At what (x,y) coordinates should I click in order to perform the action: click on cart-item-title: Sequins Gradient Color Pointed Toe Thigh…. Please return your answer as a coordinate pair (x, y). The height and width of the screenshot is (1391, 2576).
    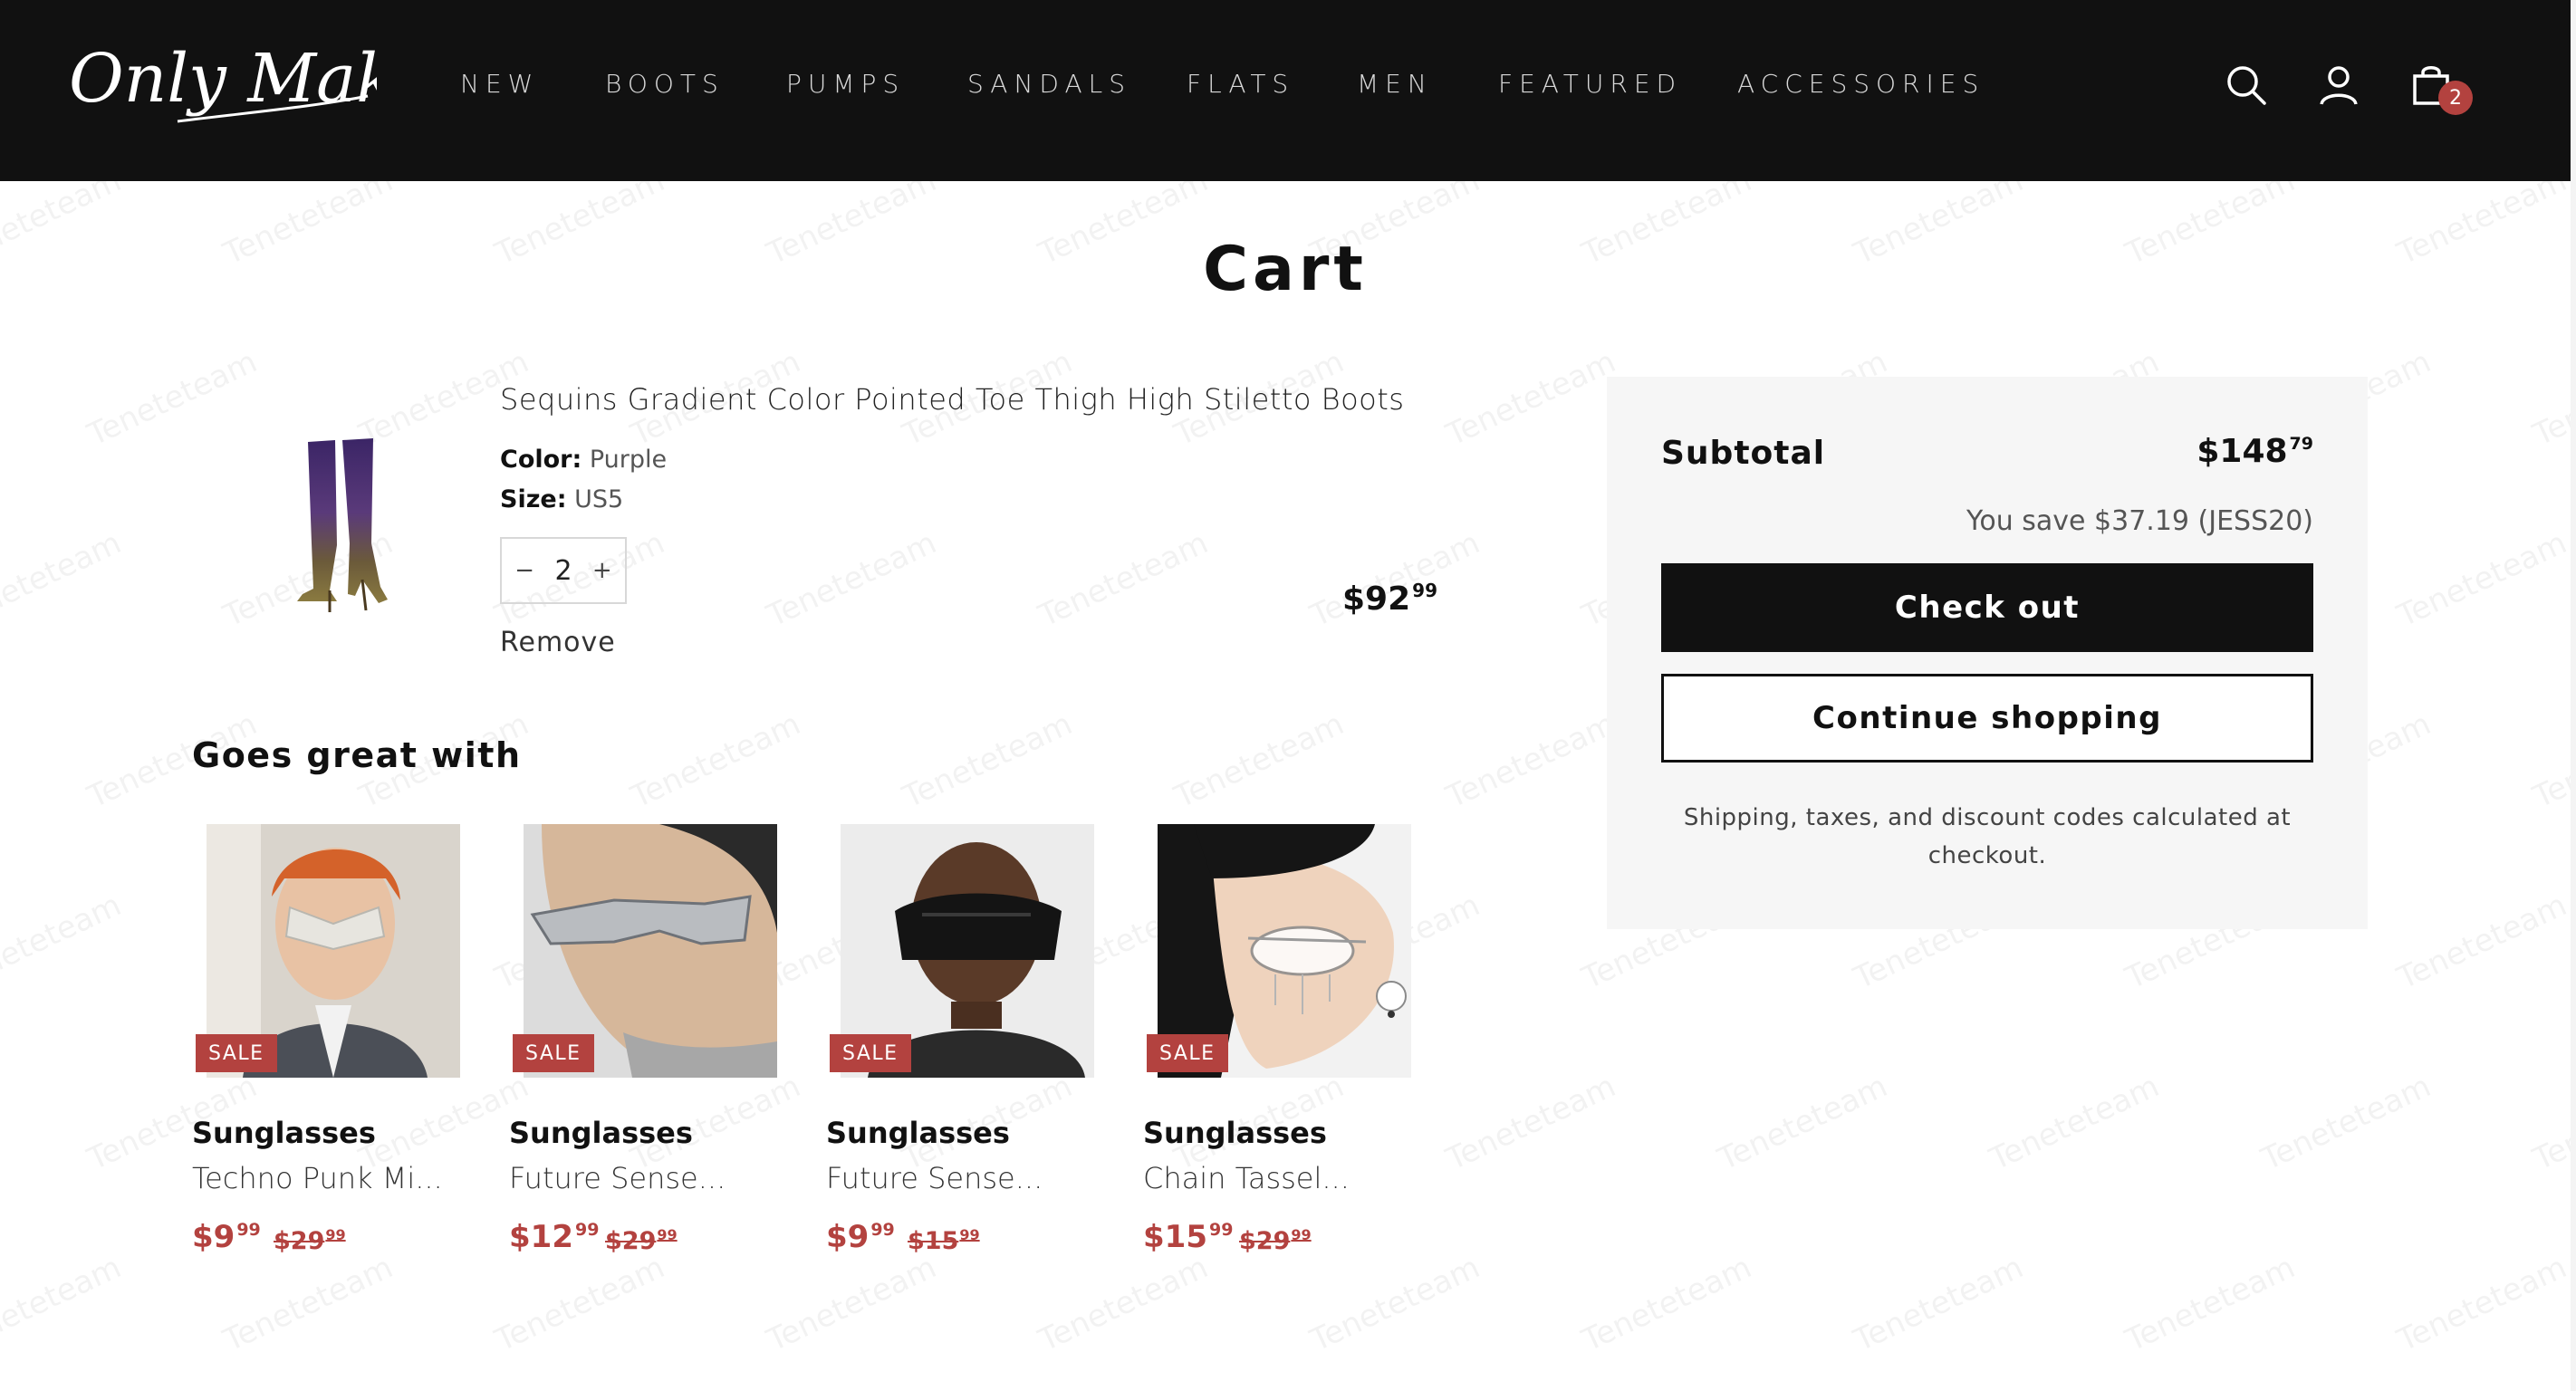
    Looking at the image, I should click on (952, 399).